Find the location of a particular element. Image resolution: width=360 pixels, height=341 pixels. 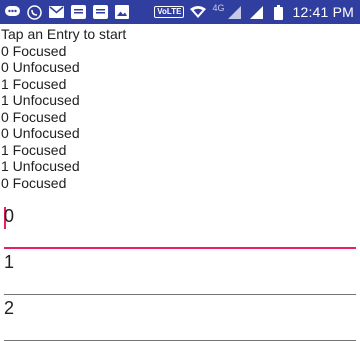

entry-field-1: 1 is located at coordinates (180, 272).